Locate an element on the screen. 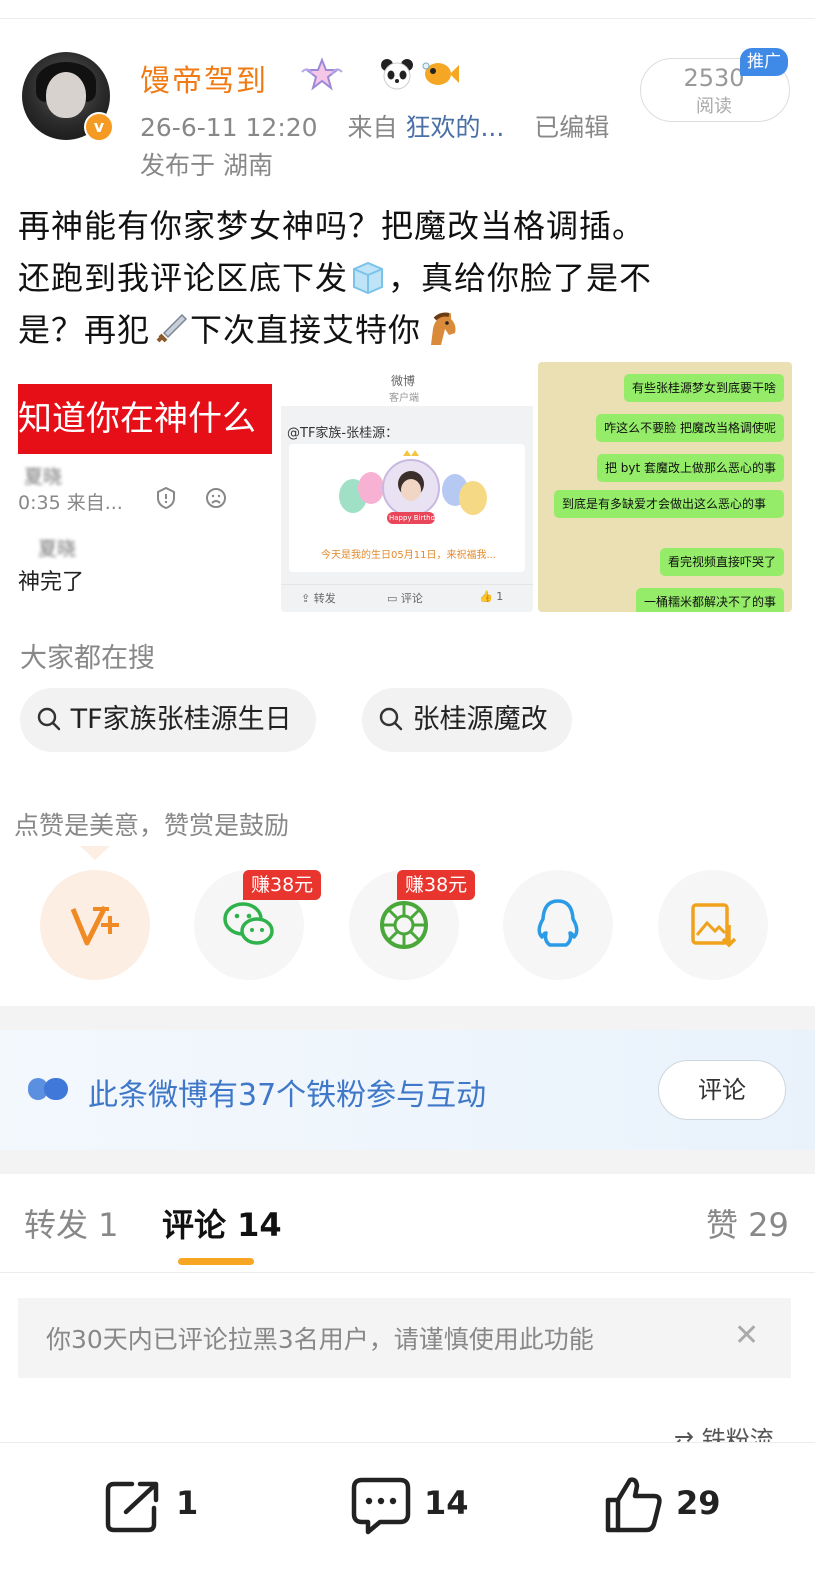 The image size is (815, 1581). chat-bubble: 一桶糯米都解决不了的事 is located at coordinates (709, 600).